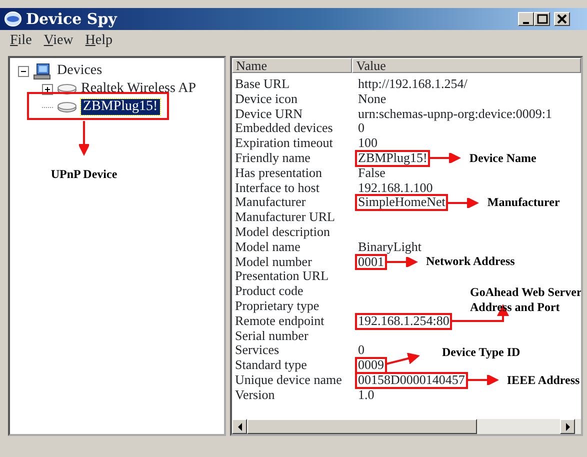  Describe the element at coordinates (279, 173) in the screenshot. I see `property-name: Has presentation` at that location.